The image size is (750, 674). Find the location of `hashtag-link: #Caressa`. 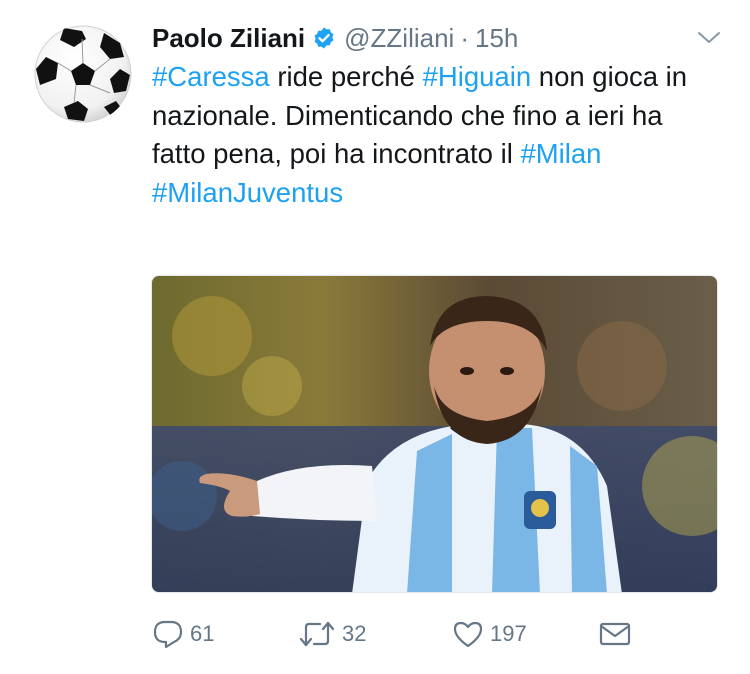

hashtag-link: #Caressa is located at coordinates (211, 76).